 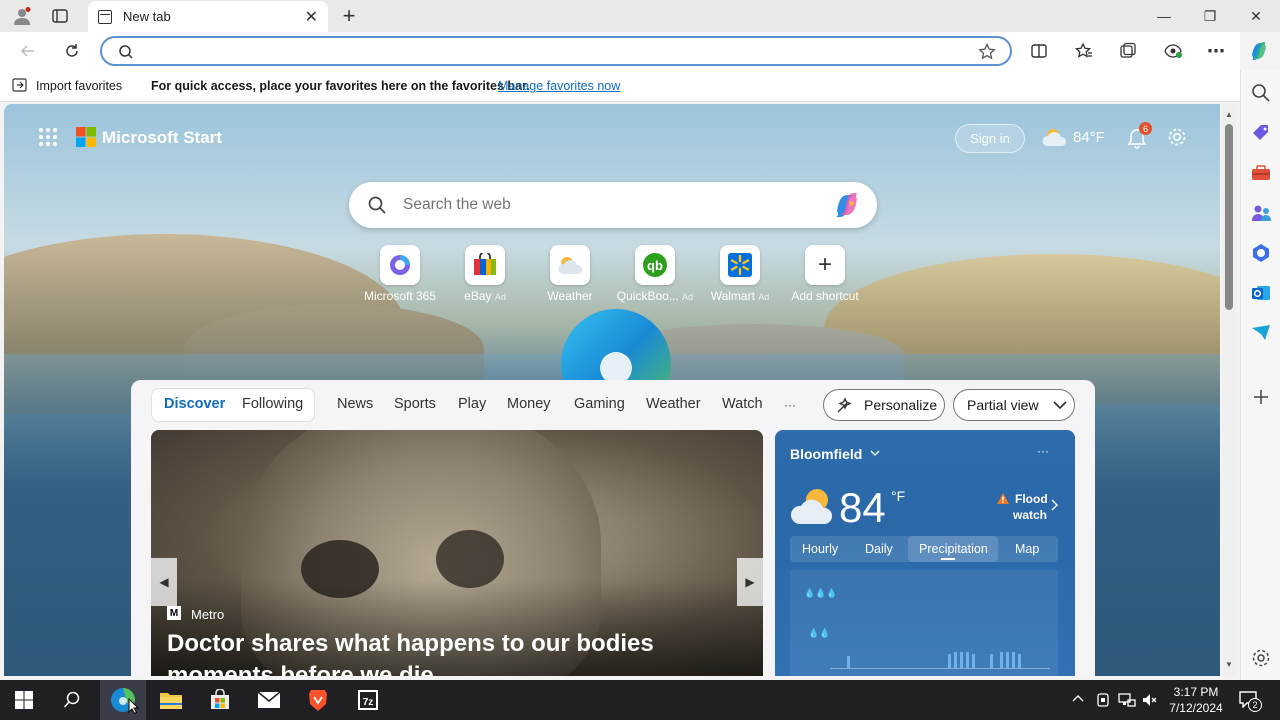 What do you see at coordinates (1054, 505) in the screenshot?
I see `alert-chevron-right-icon` at bounding box center [1054, 505].